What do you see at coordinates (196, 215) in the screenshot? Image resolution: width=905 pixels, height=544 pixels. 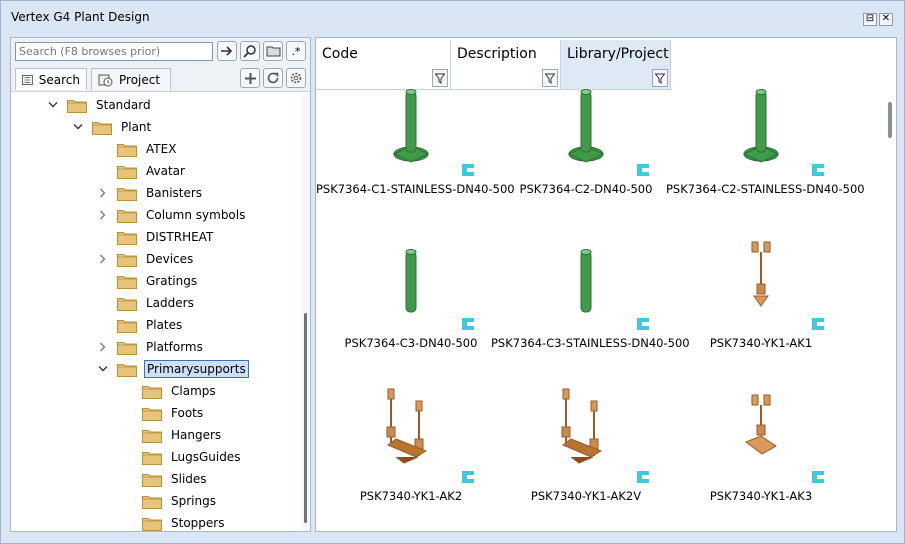 I see `tree-node-label: Column symbols` at bounding box center [196, 215].